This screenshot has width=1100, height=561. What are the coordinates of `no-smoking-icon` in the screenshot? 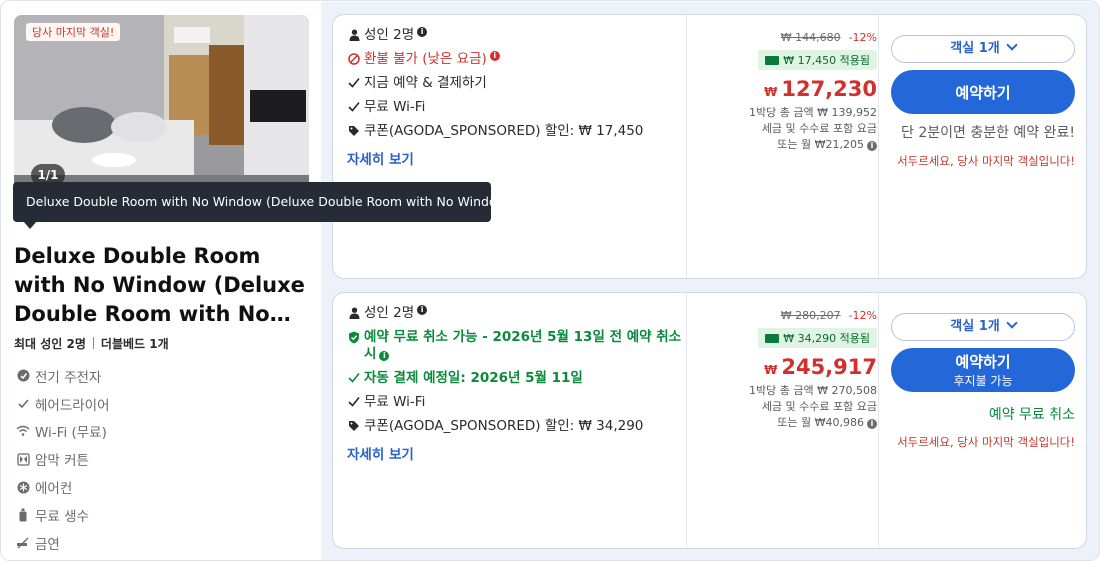 It's located at (23, 543).